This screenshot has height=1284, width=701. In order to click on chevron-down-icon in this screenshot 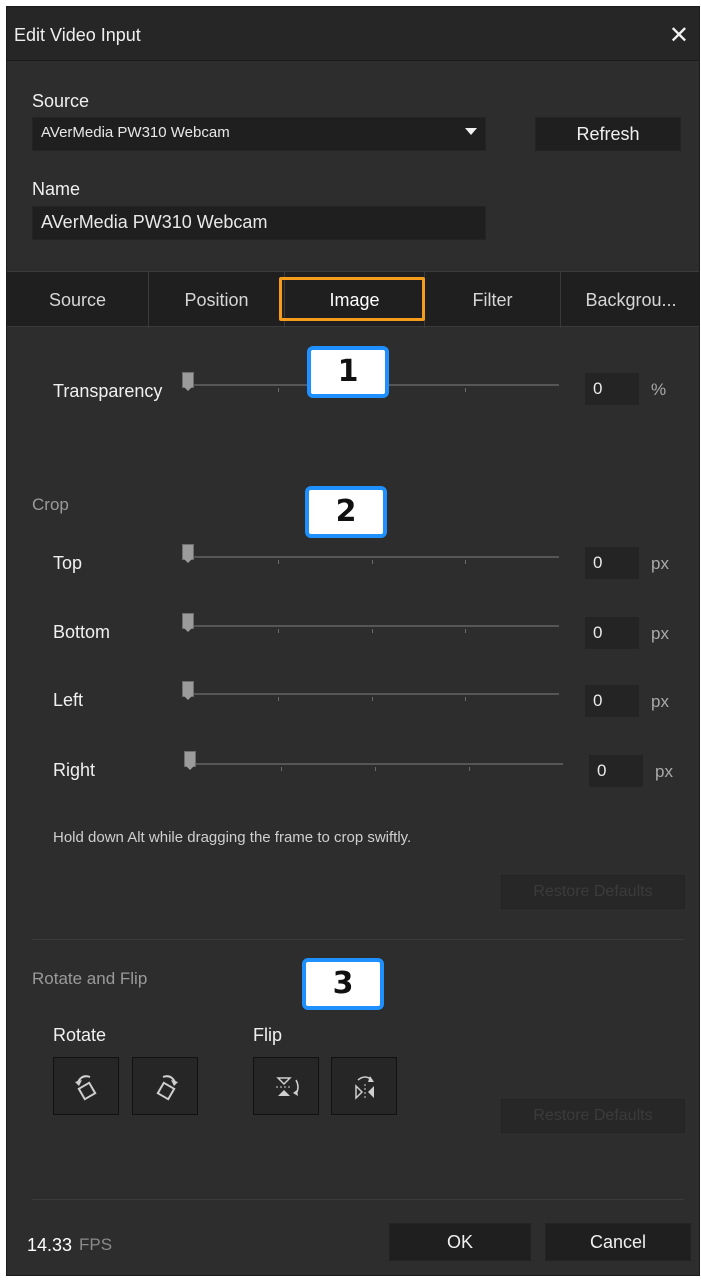, I will do `click(471, 131)`.